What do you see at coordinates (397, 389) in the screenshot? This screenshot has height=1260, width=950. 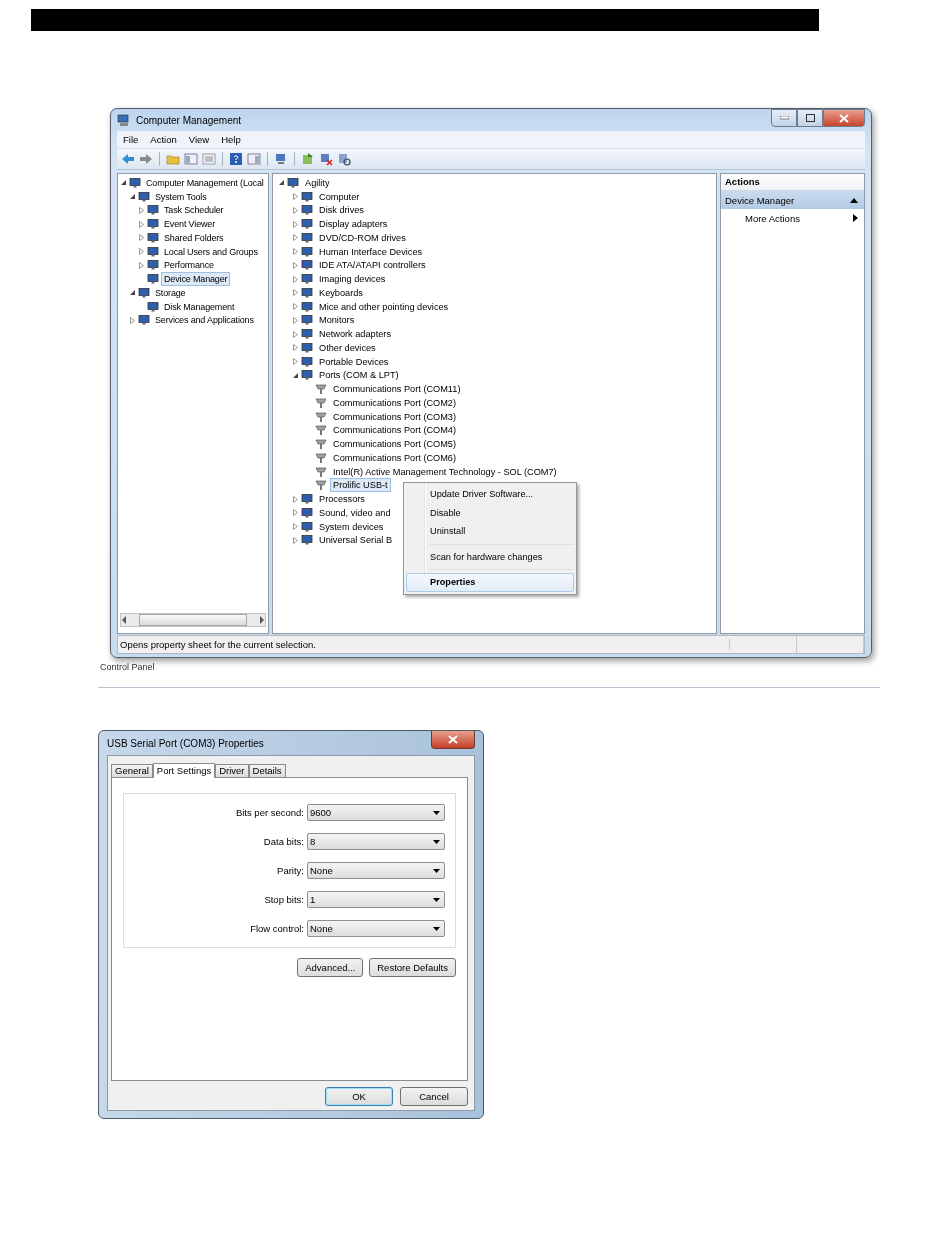 I see `tree-item: Communications Port (COM11)` at bounding box center [397, 389].